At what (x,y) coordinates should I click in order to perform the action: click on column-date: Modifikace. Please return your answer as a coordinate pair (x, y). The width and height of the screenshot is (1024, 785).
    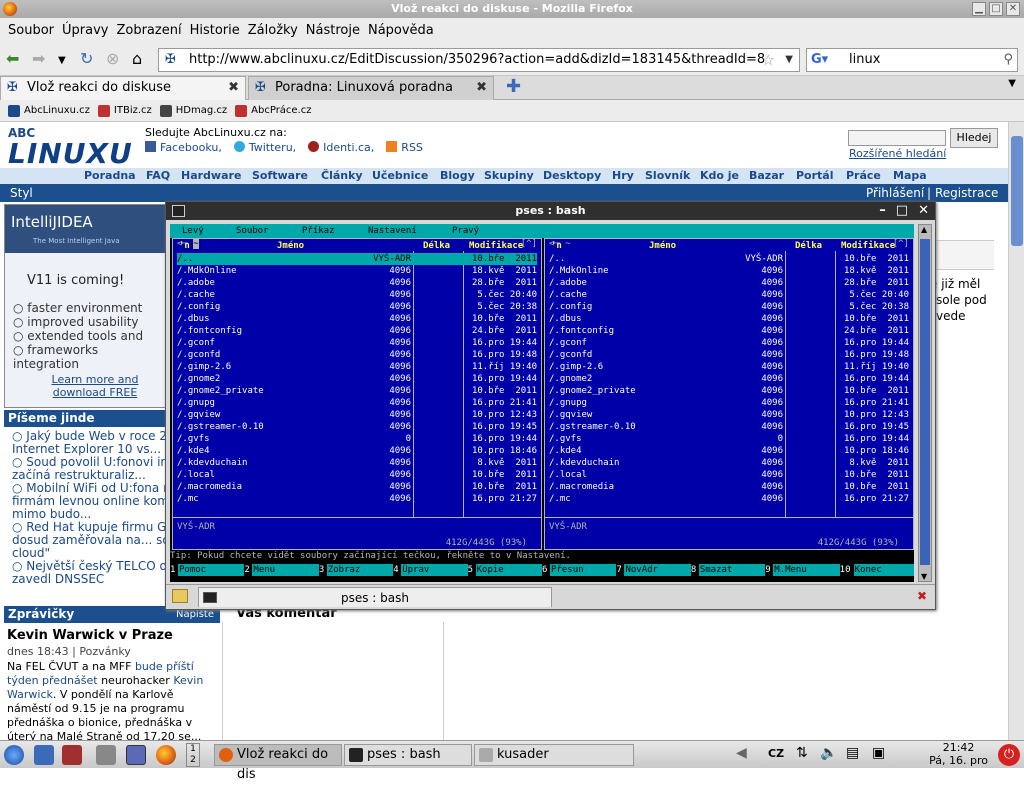
    Looking at the image, I should click on (496, 246).